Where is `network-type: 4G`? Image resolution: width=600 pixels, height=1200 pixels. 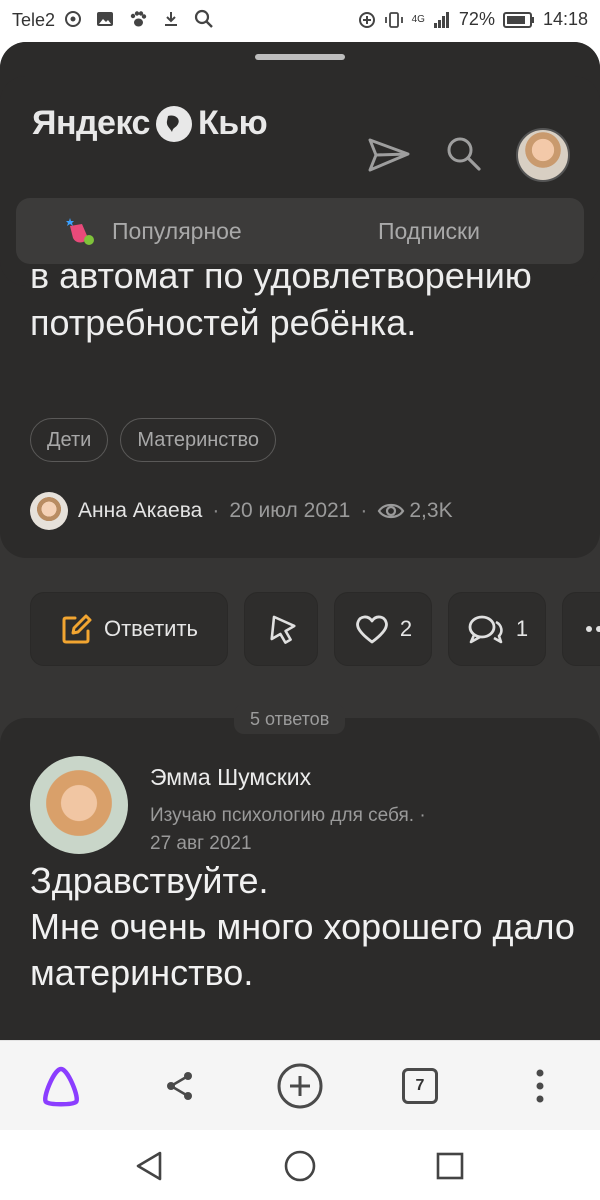 network-type: 4G is located at coordinates (418, 19).